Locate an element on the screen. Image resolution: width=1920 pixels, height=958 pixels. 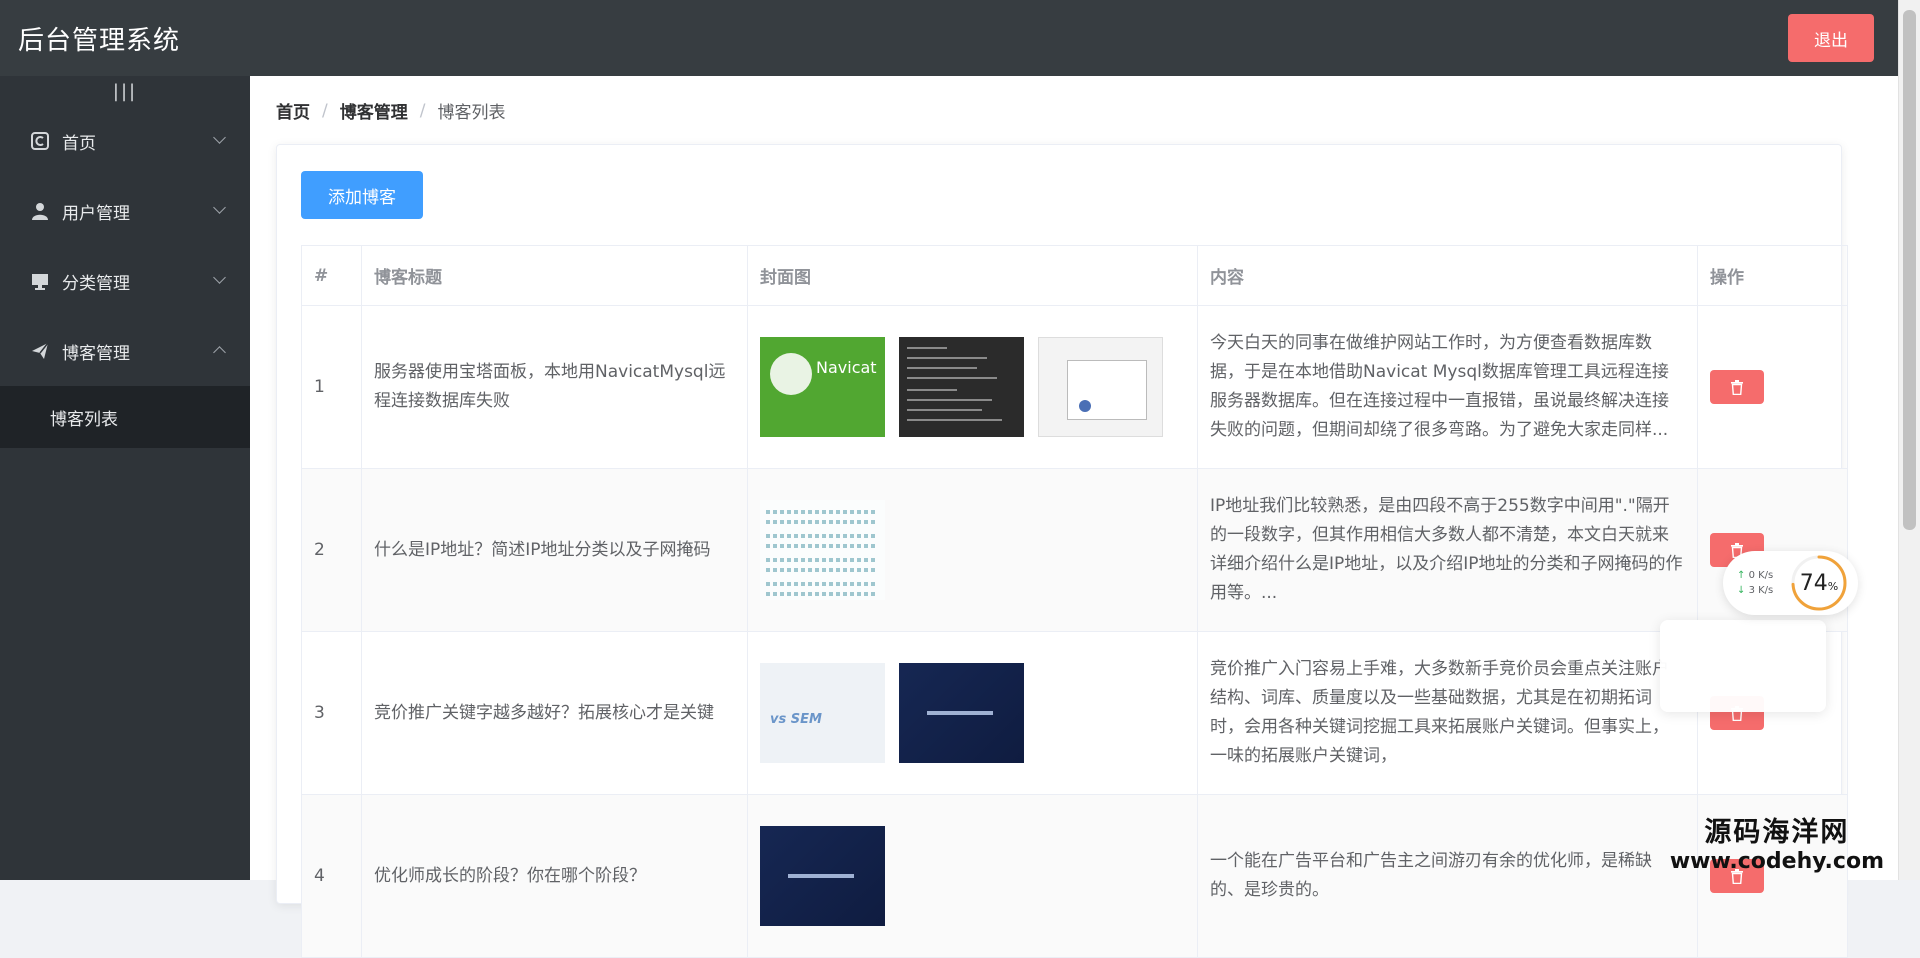
sidebar-item-categories: 分类管理 is located at coordinates (125, 281).